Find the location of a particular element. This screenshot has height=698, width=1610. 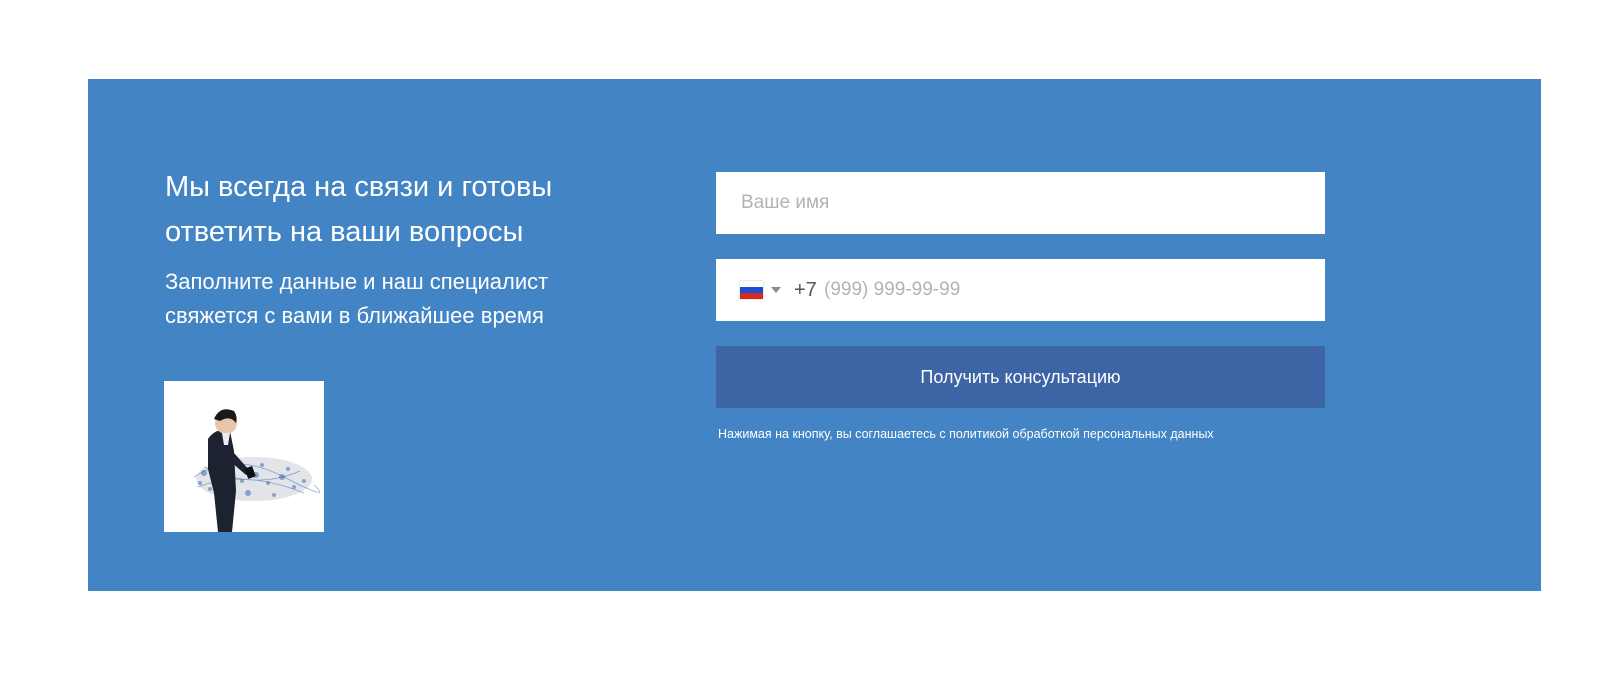

phone-field: +7 is located at coordinates (1020, 290).